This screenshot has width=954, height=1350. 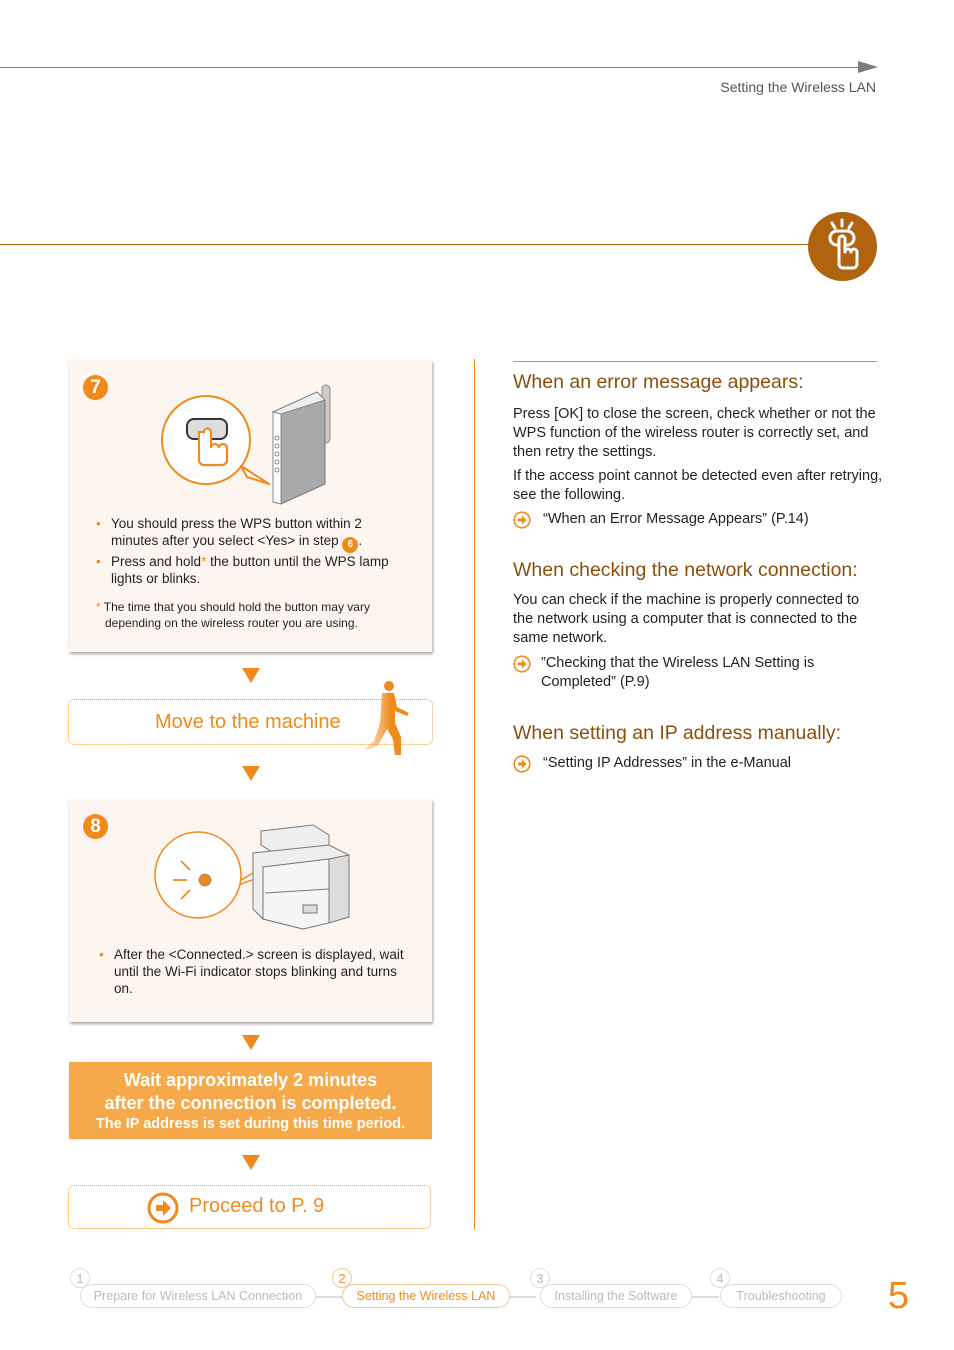 What do you see at coordinates (798, 87) in the screenshot?
I see `header-section-title: Setting the Wireless LAN` at bounding box center [798, 87].